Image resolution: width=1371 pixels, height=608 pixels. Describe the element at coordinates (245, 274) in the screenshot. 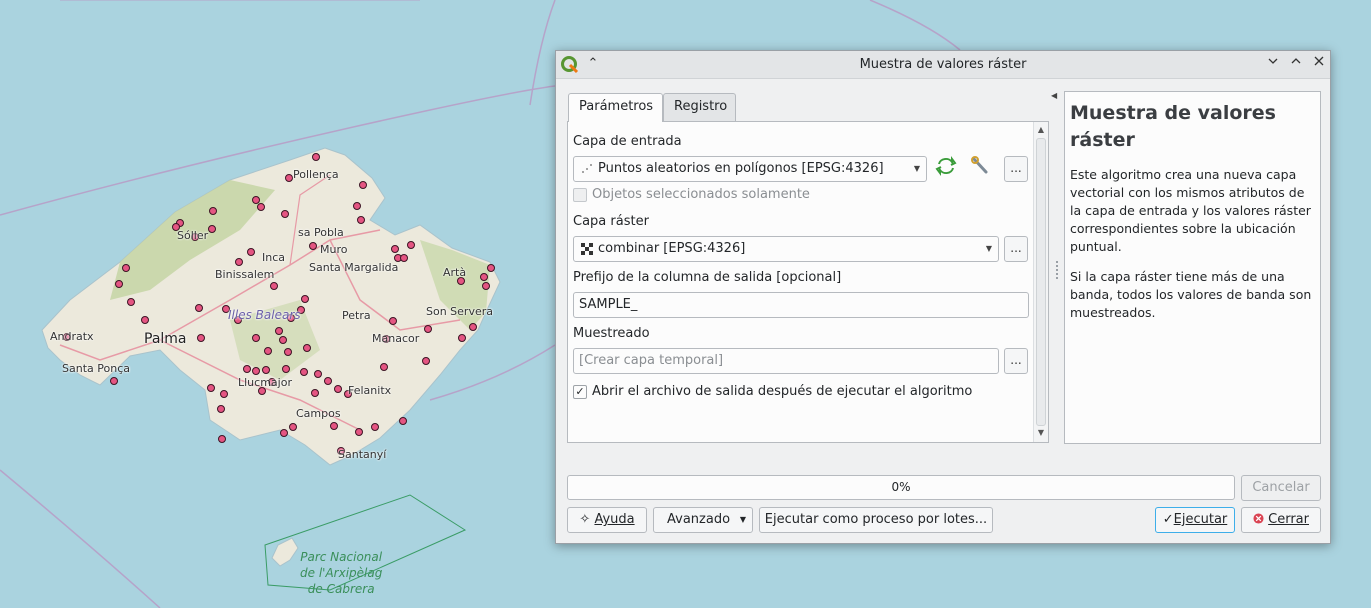

I see `map-label-binissalem: Binissalem` at that location.